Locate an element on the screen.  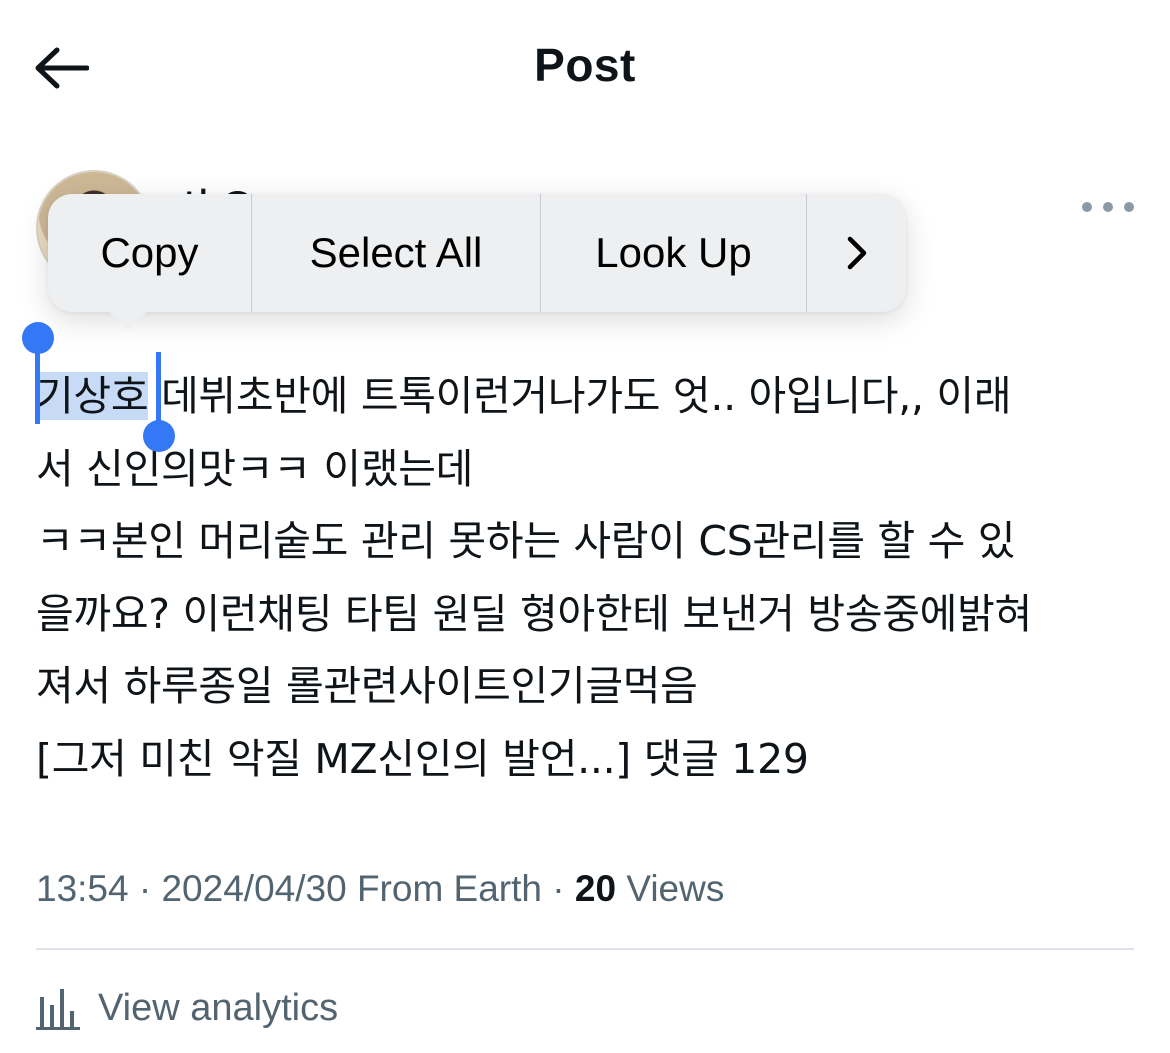
select-all-button: Select All is located at coordinates (396, 253).